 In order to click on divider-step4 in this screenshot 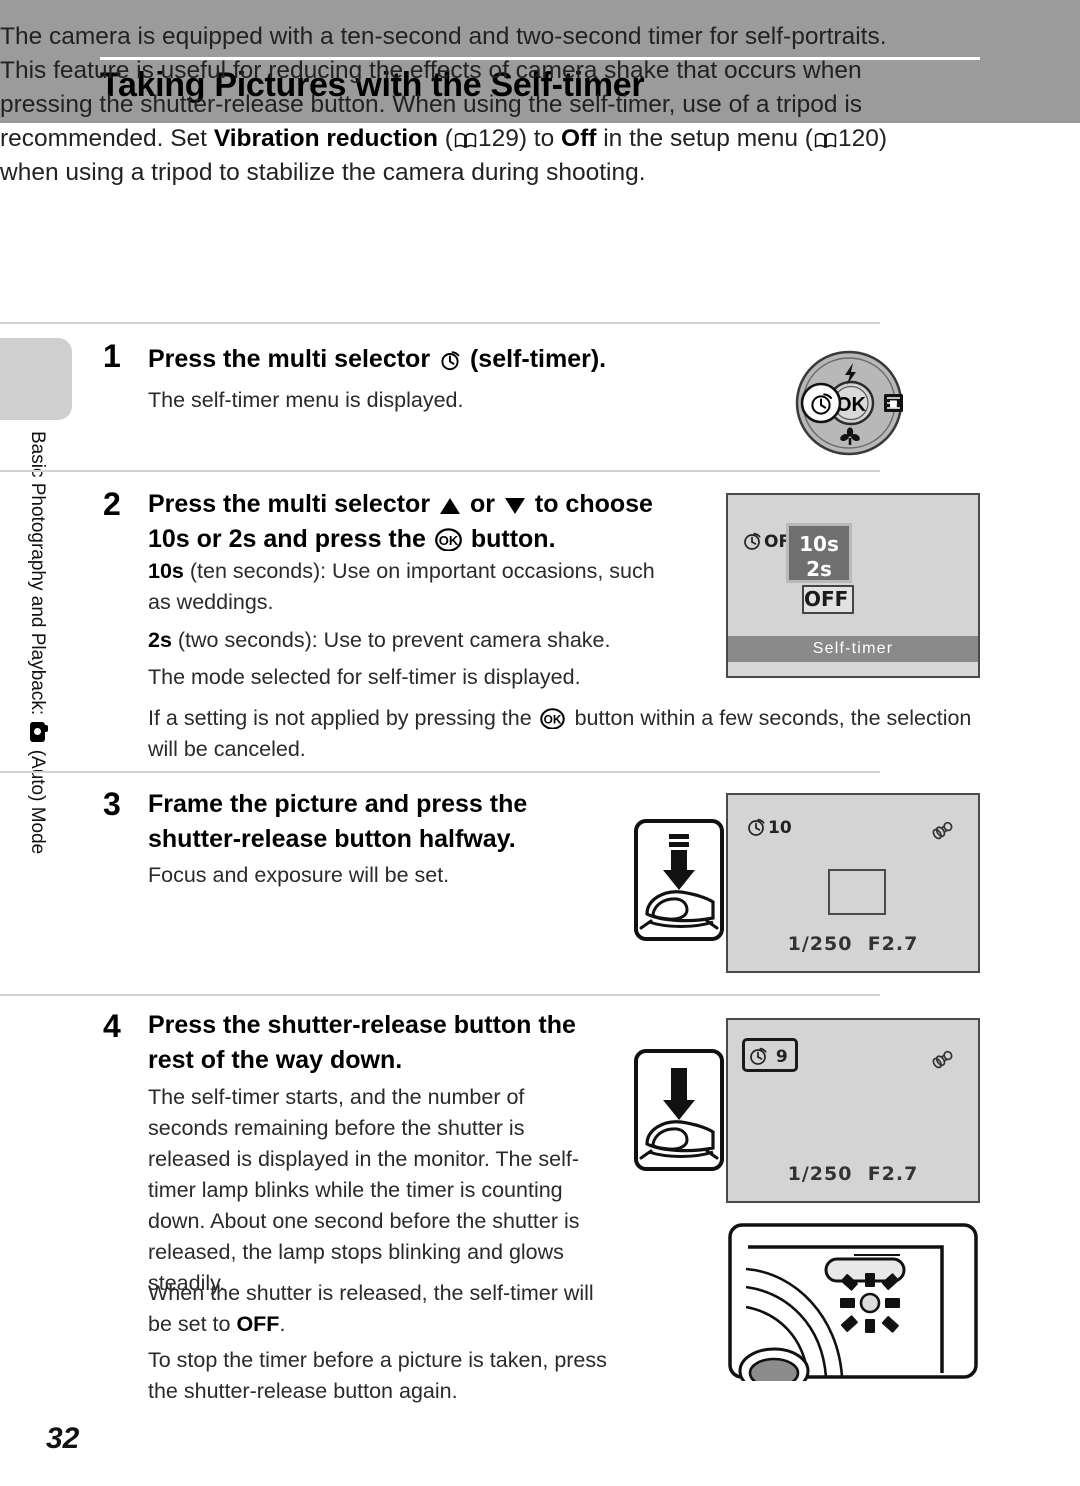, I will do `click(440, 995)`.